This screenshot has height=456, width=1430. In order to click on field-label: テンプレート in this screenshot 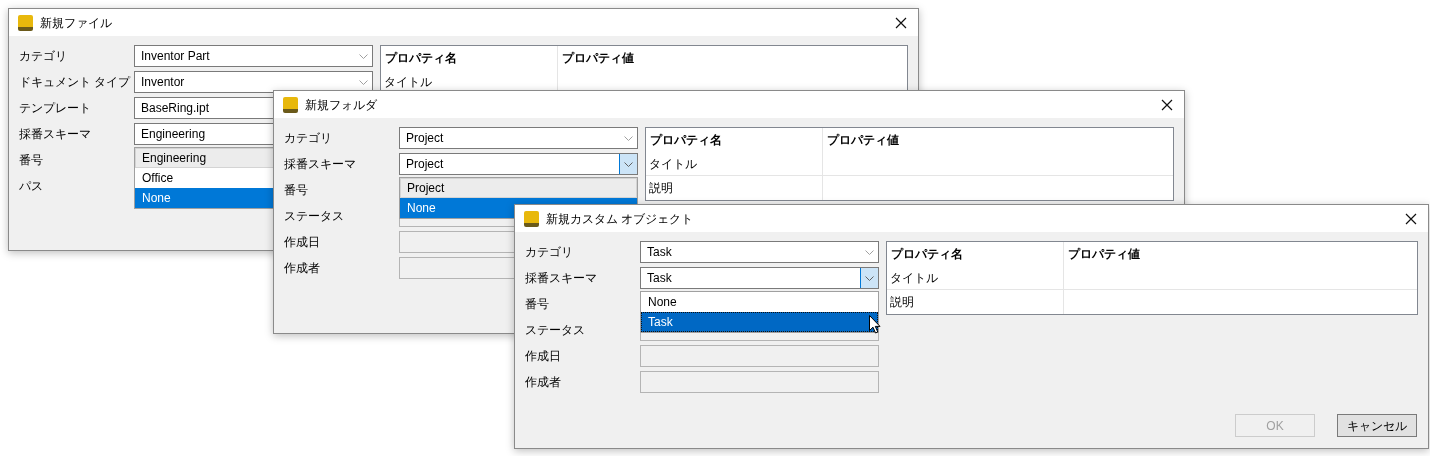, I will do `click(55, 108)`.